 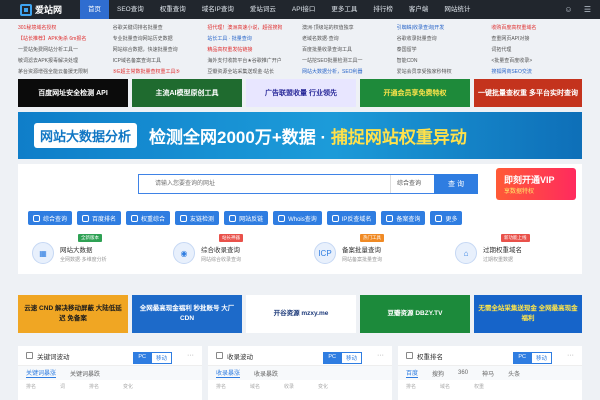 What do you see at coordinates (442, 61) in the screenshot?
I see `text-link: 智能CDN` at bounding box center [442, 61].